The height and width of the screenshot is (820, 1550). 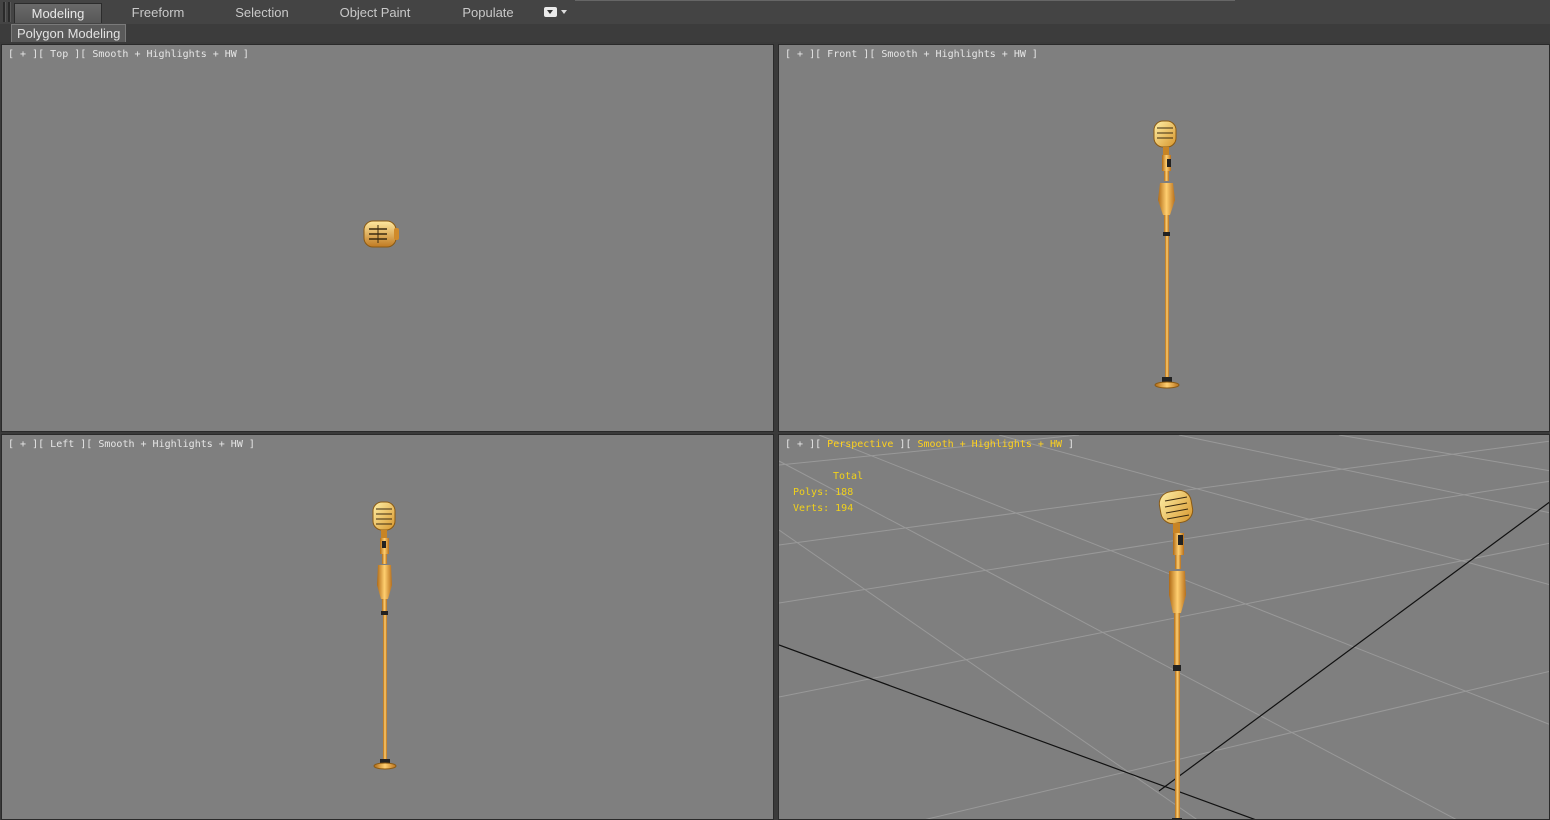 What do you see at coordinates (848, 476) in the screenshot?
I see `stats-header: Total` at bounding box center [848, 476].